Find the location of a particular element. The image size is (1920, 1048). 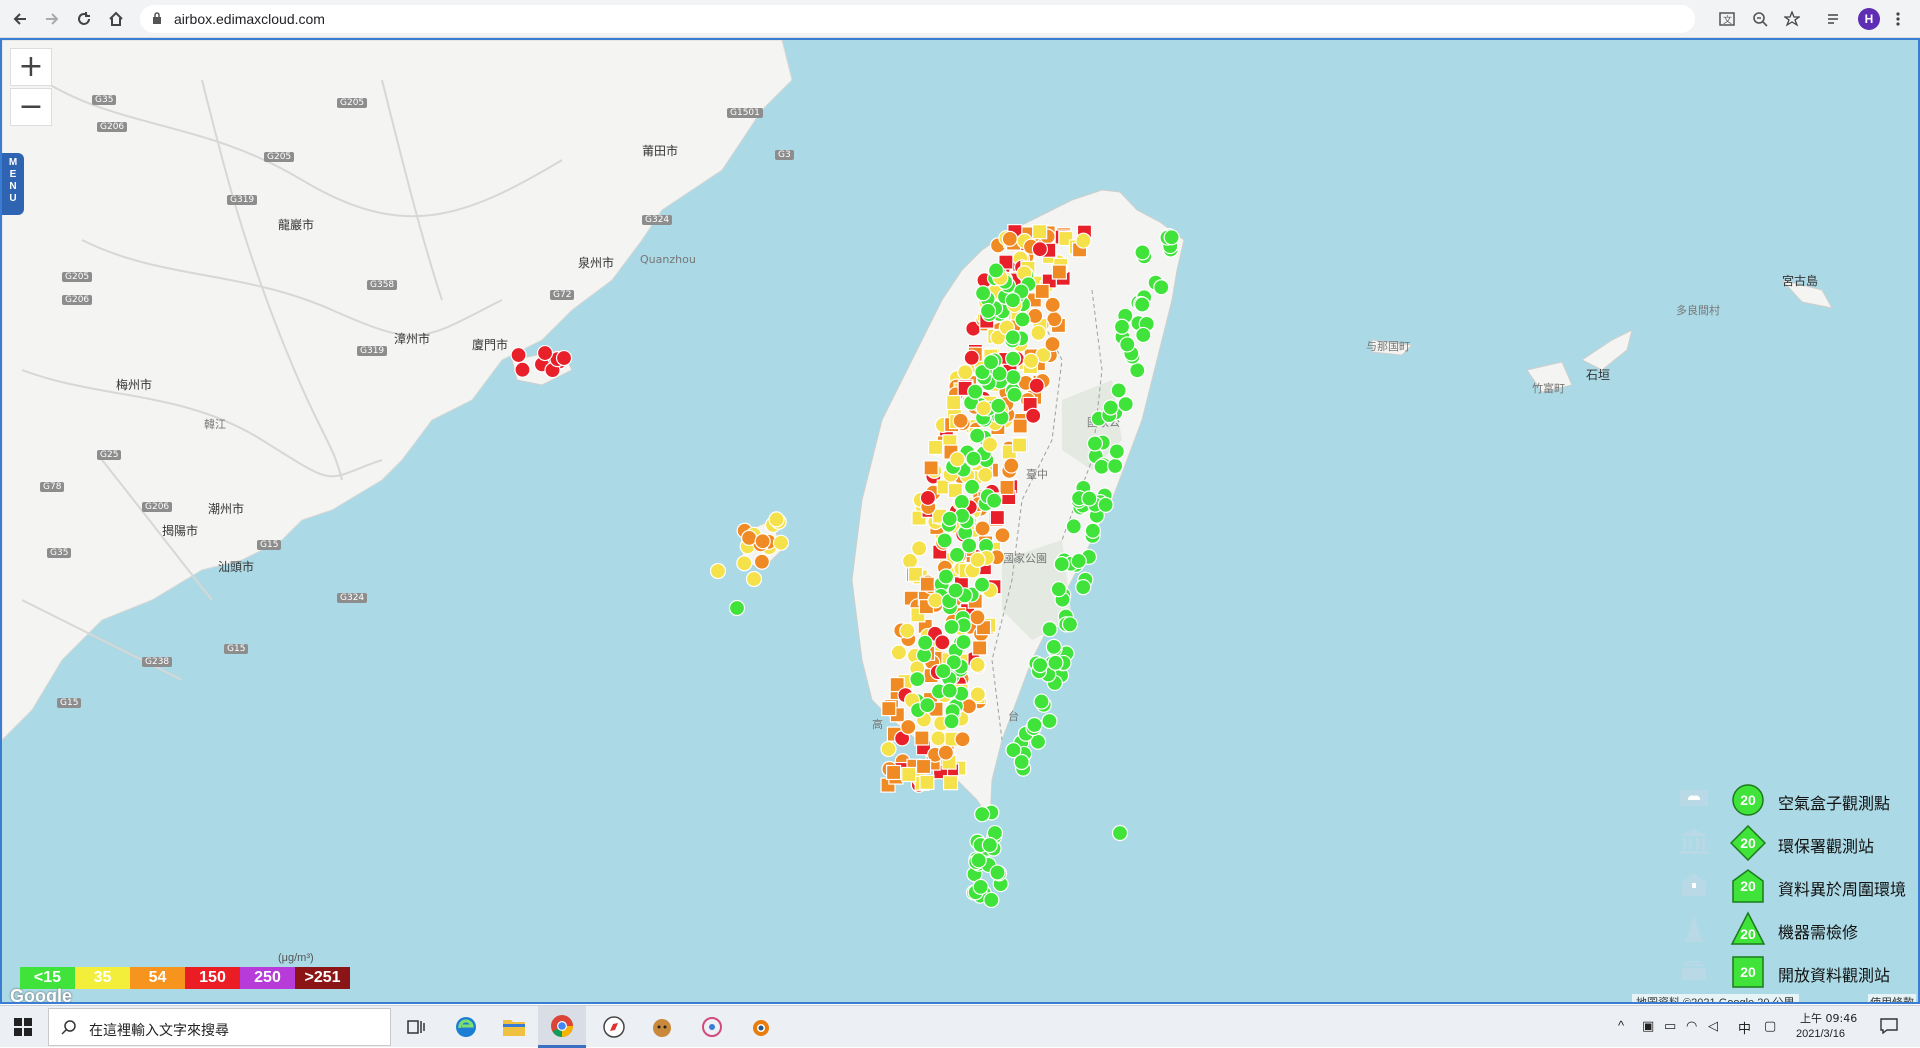

more-menu-icon is located at coordinates (1898, 19).